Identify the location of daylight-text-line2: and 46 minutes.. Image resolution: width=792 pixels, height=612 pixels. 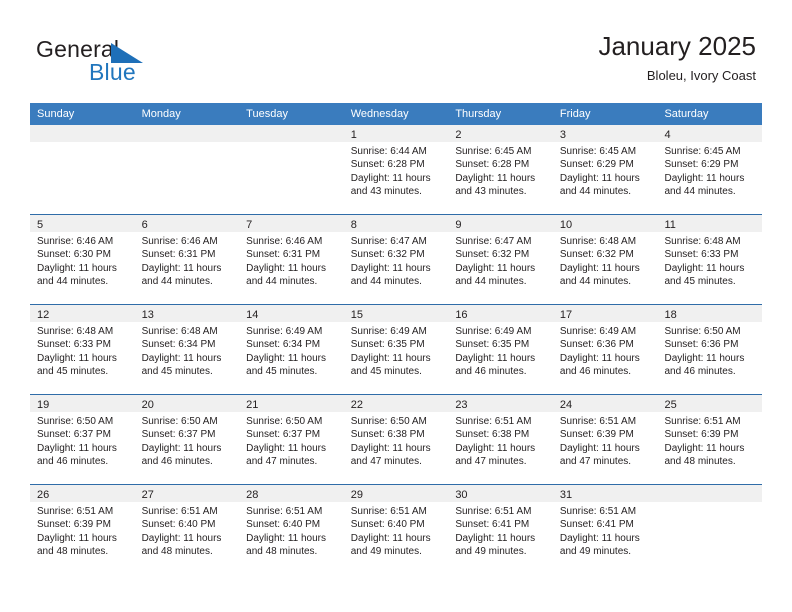
(73, 461).